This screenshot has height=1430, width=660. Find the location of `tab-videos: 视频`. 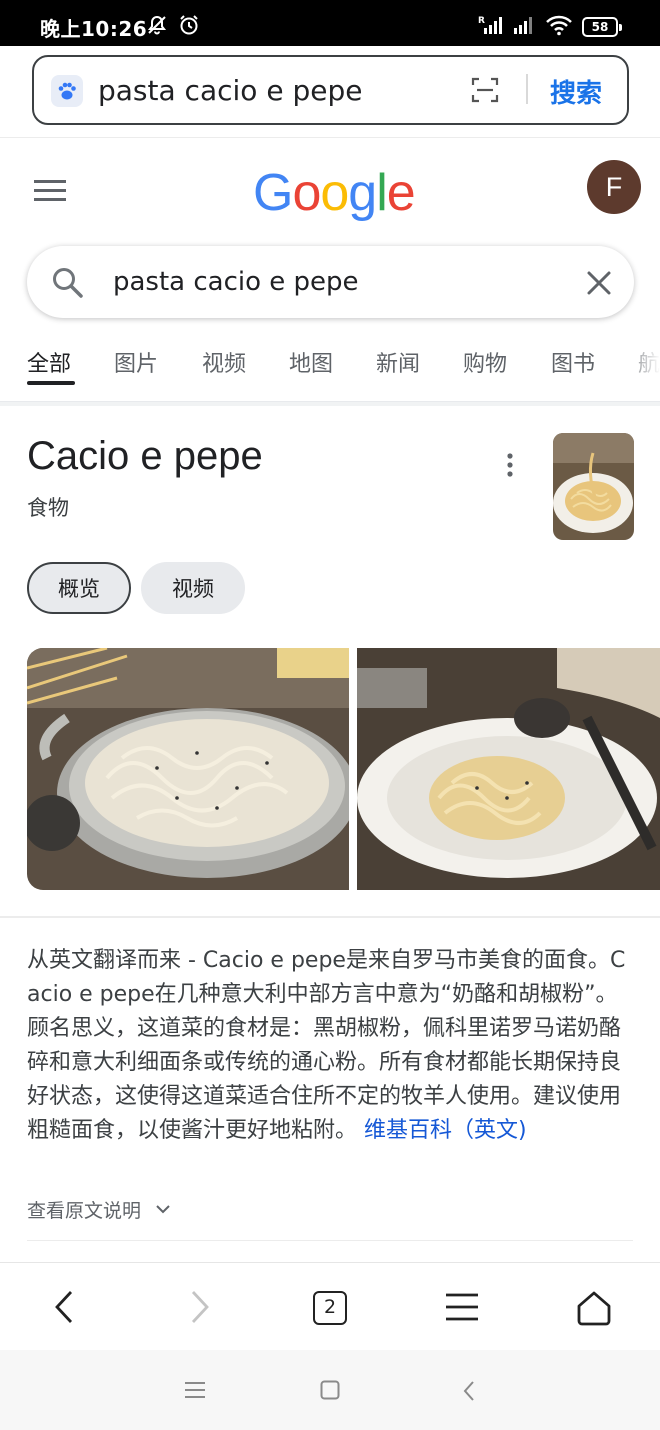

tab-videos: 视频 is located at coordinates (224, 362).